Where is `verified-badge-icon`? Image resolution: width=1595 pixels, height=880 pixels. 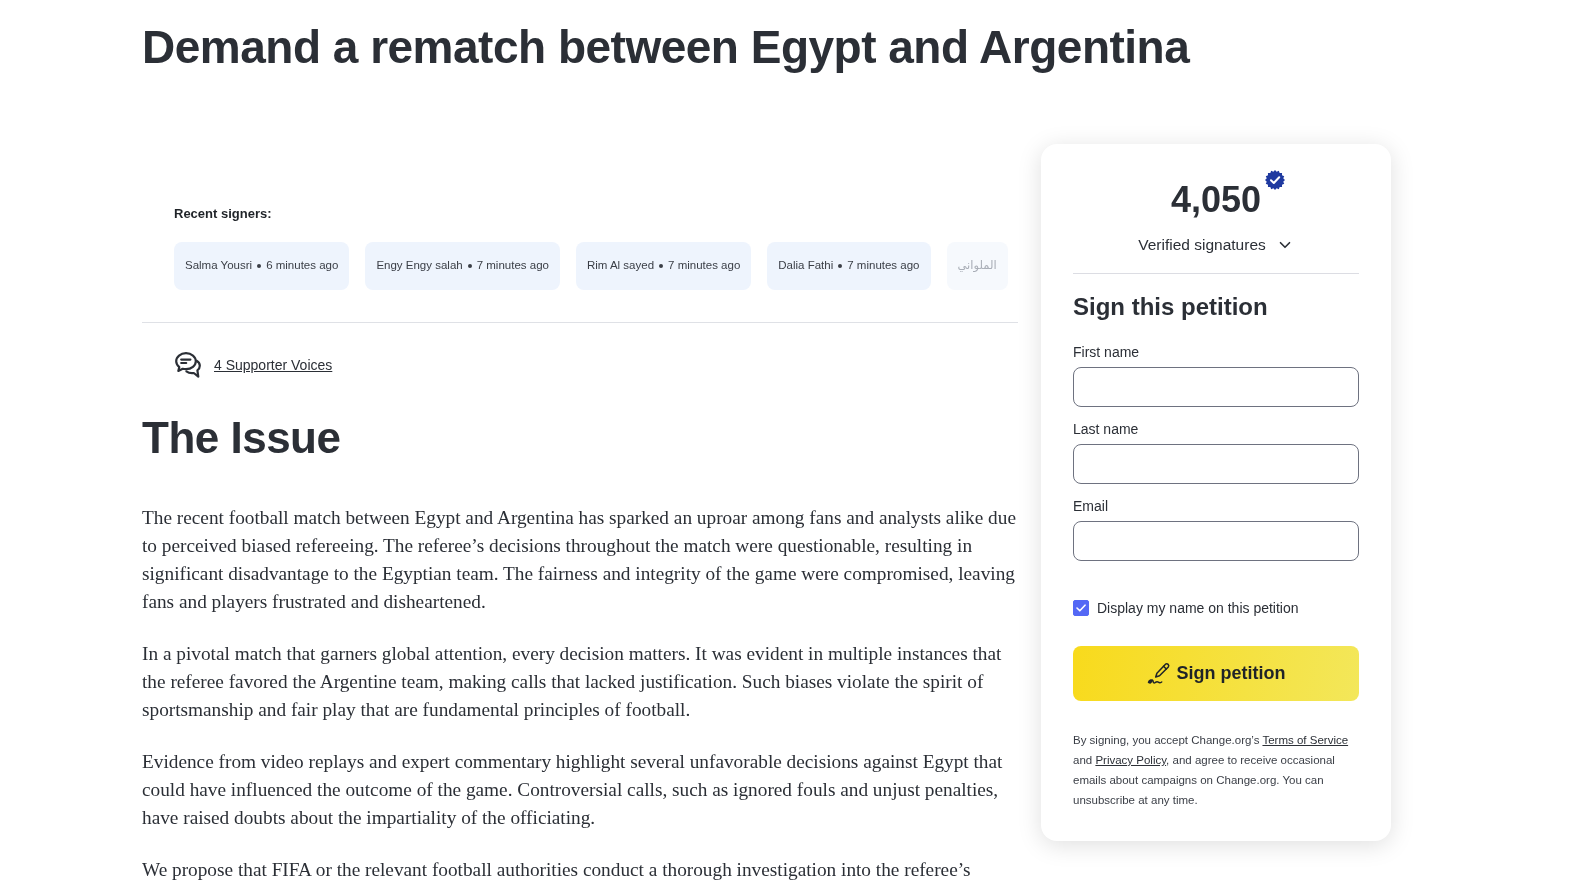 verified-badge-icon is located at coordinates (1275, 180).